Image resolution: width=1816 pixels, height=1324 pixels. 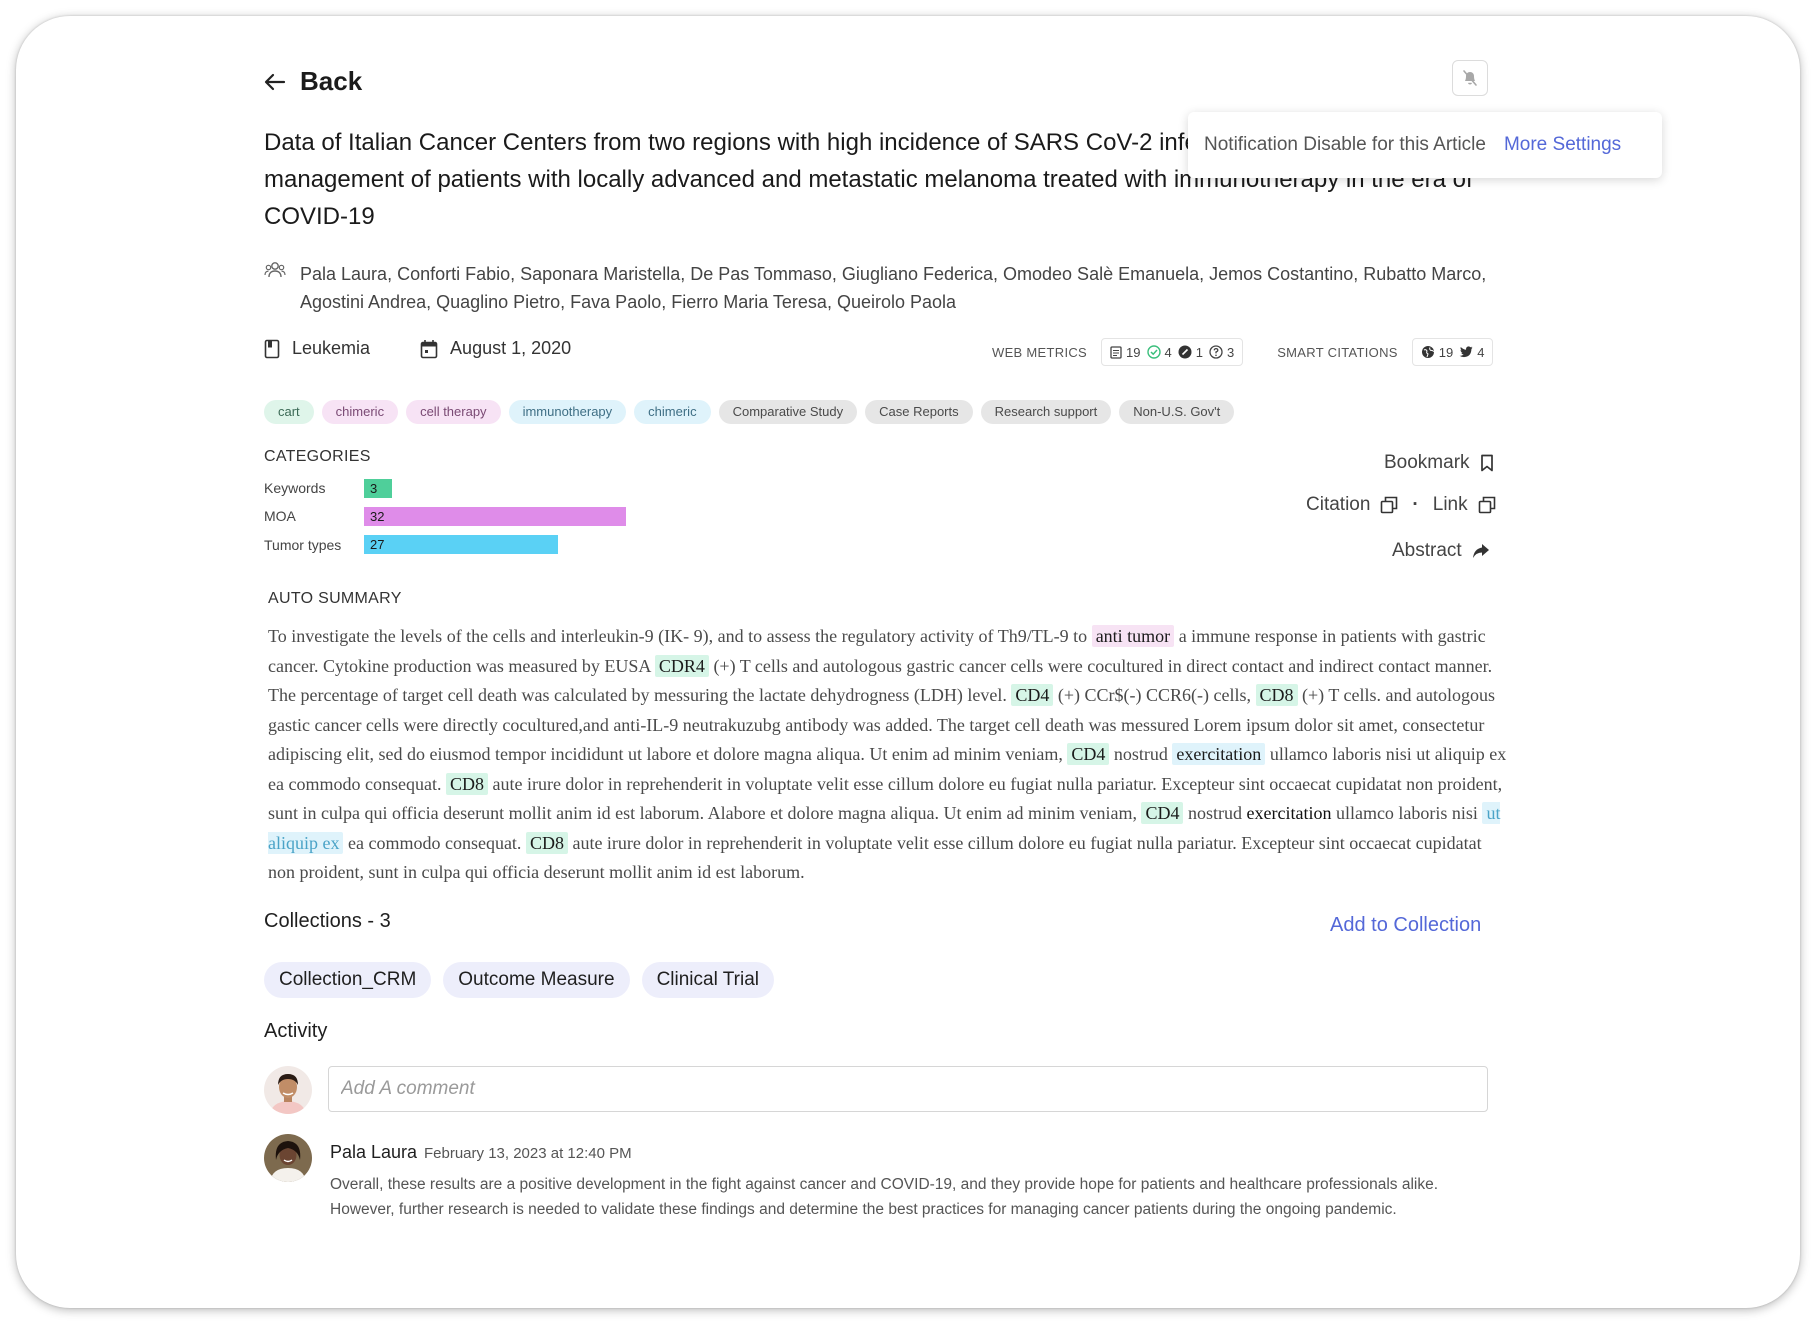 What do you see at coordinates (788, 412) in the screenshot?
I see `tag-chip: Comparative Study` at bounding box center [788, 412].